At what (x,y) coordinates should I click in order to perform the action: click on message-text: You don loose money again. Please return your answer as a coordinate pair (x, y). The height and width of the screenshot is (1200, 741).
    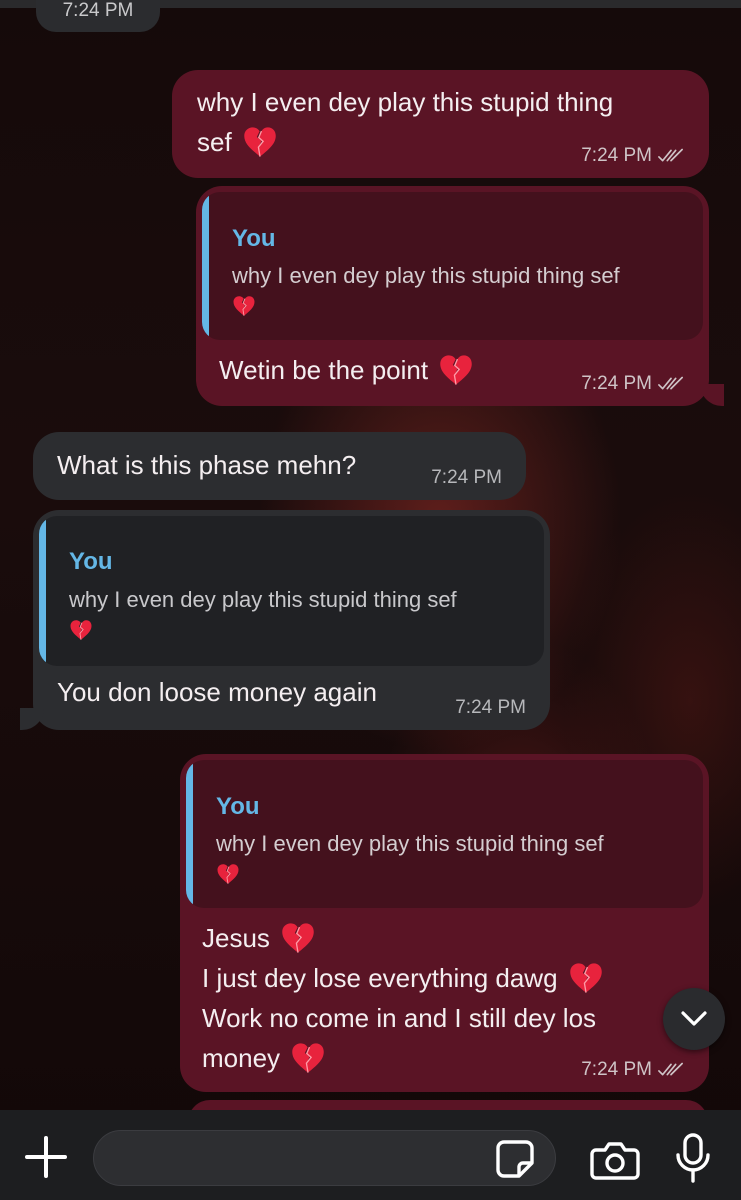
    Looking at the image, I should click on (217, 692).